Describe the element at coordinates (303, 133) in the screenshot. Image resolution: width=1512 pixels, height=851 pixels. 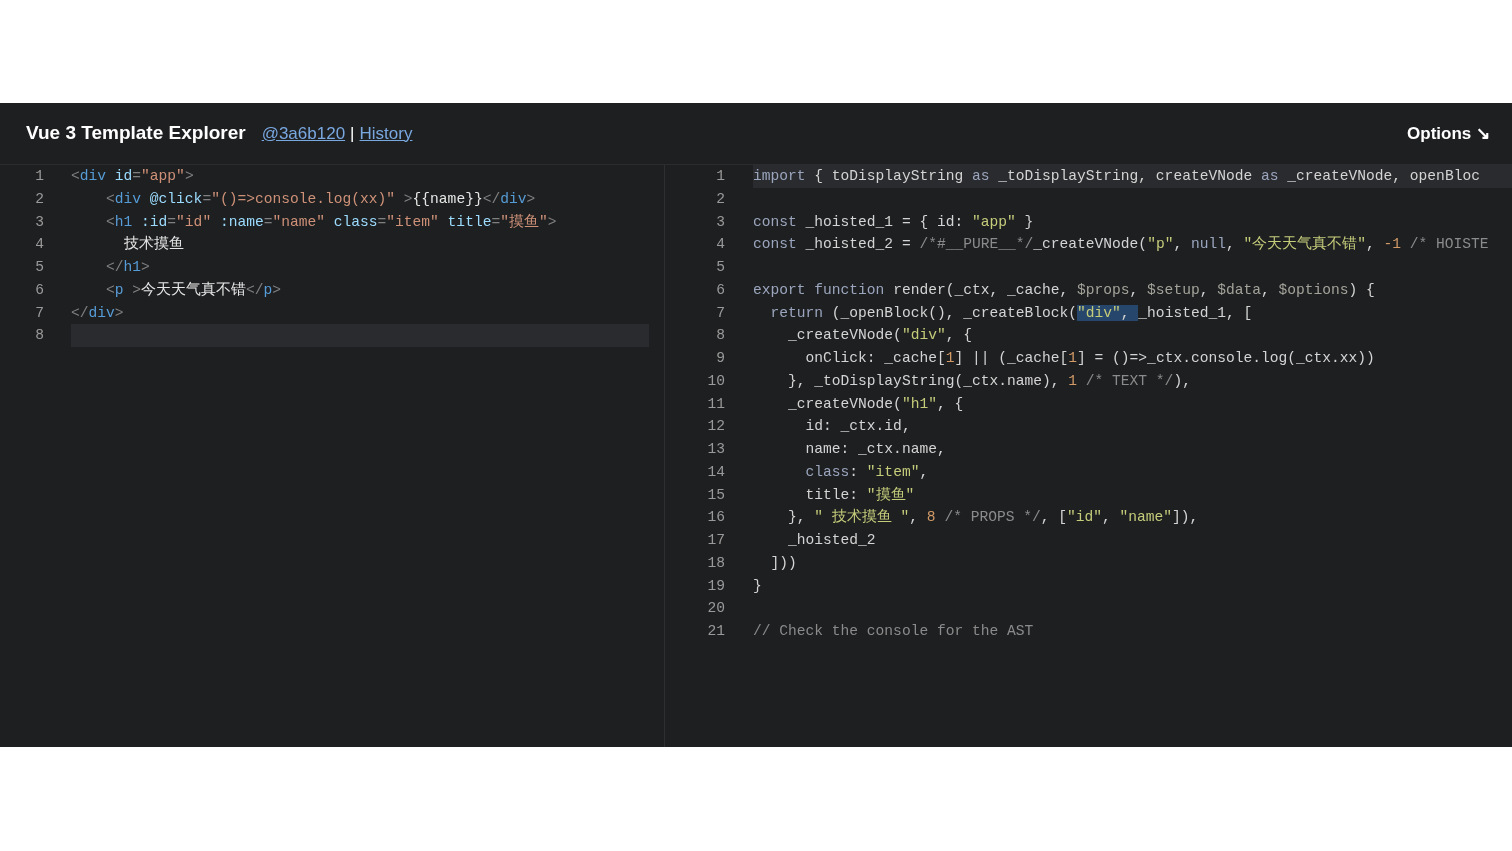
I see `commit-link: @3a6b120` at that location.